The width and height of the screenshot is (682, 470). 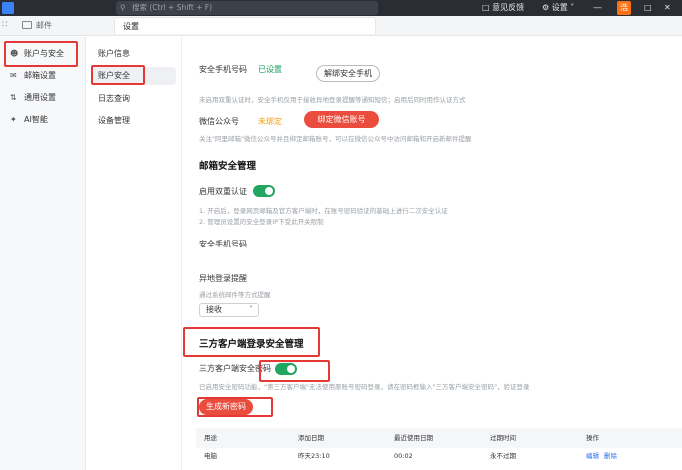 What do you see at coordinates (597, 8) in the screenshot?
I see `minimize-icon: —` at bounding box center [597, 8].